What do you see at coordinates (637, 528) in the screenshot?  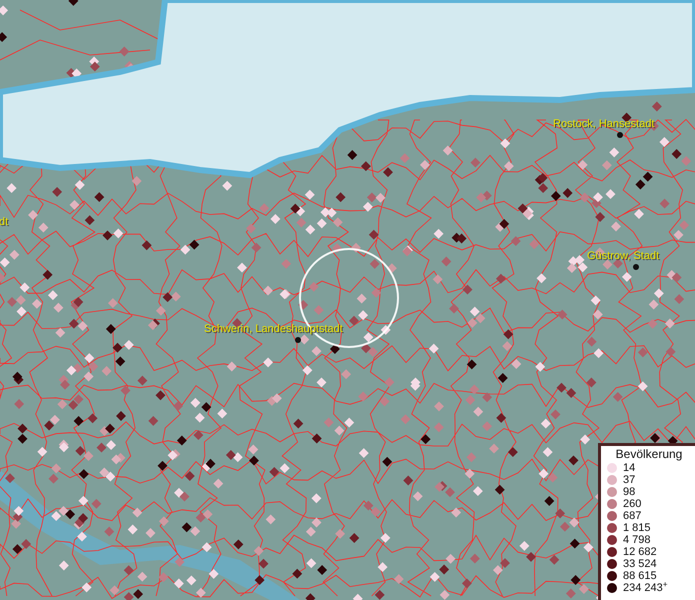 I see `legend-value: 1 815` at bounding box center [637, 528].